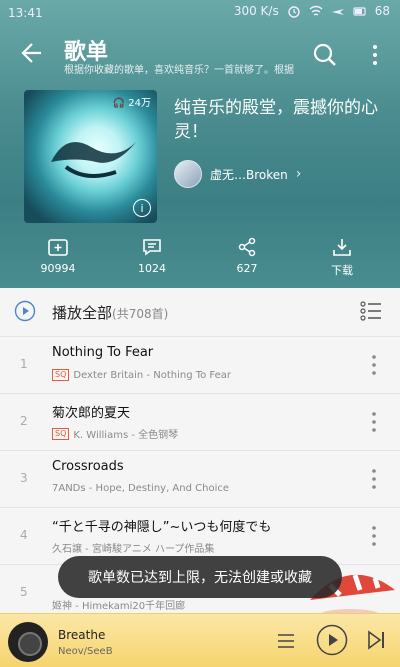 The height and width of the screenshot is (667, 400). What do you see at coordinates (152, 247) in the screenshot?
I see `comment-icon` at bounding box center [152, 247].